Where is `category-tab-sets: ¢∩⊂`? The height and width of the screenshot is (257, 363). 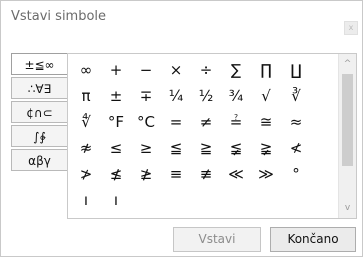 category-tab-sets: ¢∩⊂ is located at coordinates (39, 112).